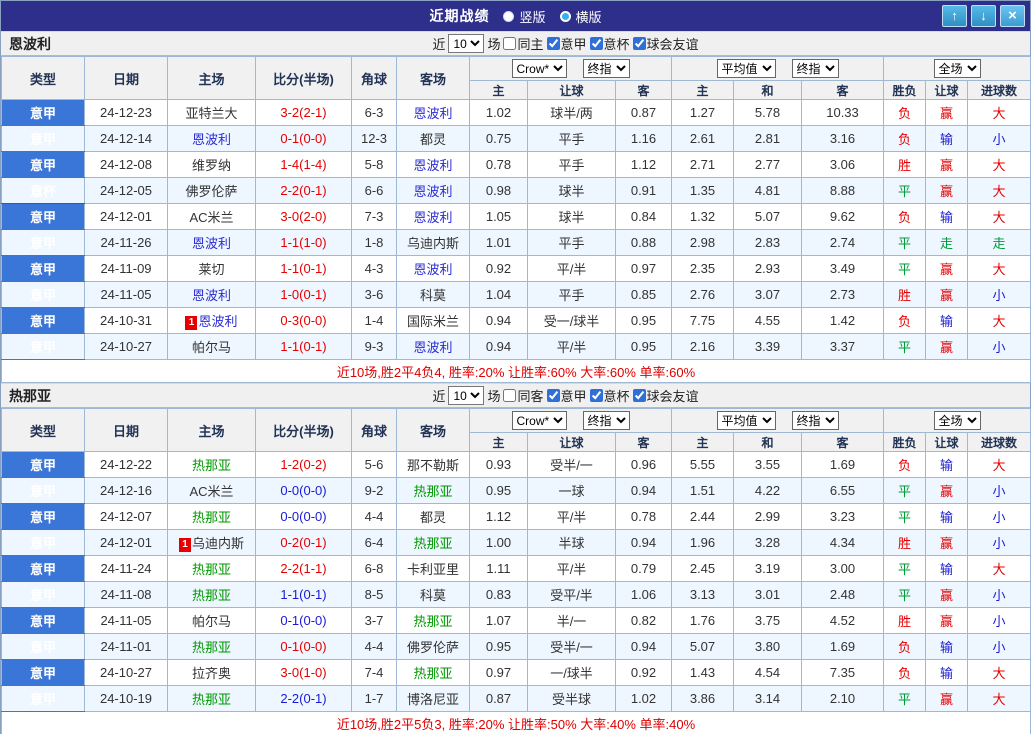  I want to click on away-team-cell: 佛罗伦萨, so click(433, 646).